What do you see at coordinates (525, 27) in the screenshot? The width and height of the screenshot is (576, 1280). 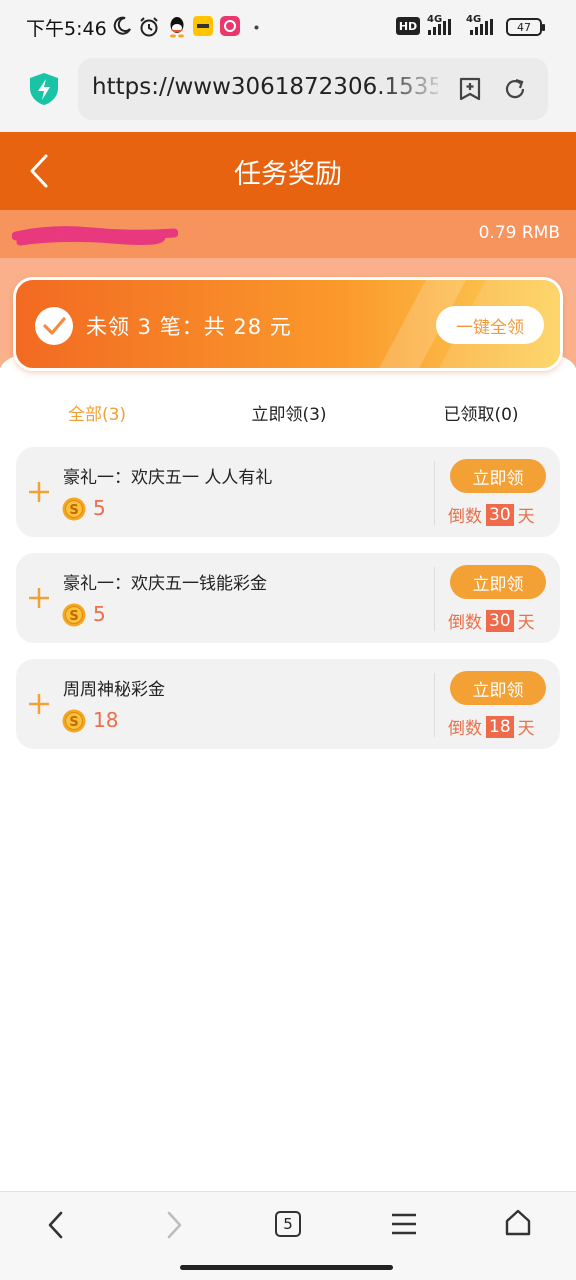 I see `battery-icon: 47` at bounding box center [525, 27].